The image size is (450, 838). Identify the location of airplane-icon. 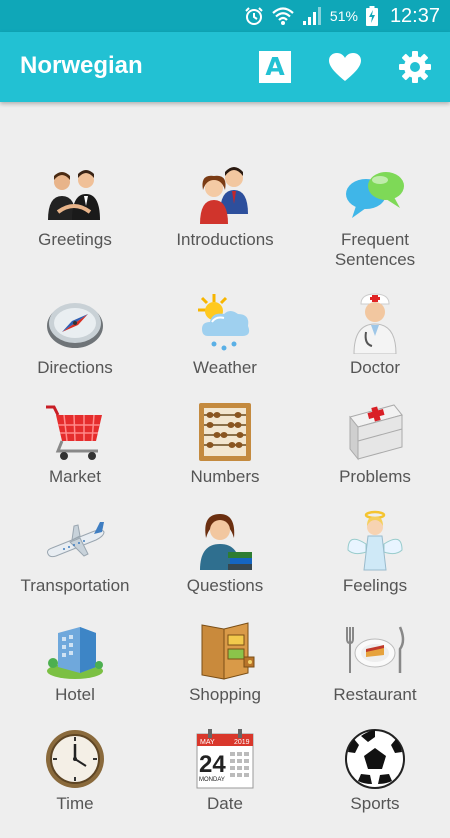
(76, 540).